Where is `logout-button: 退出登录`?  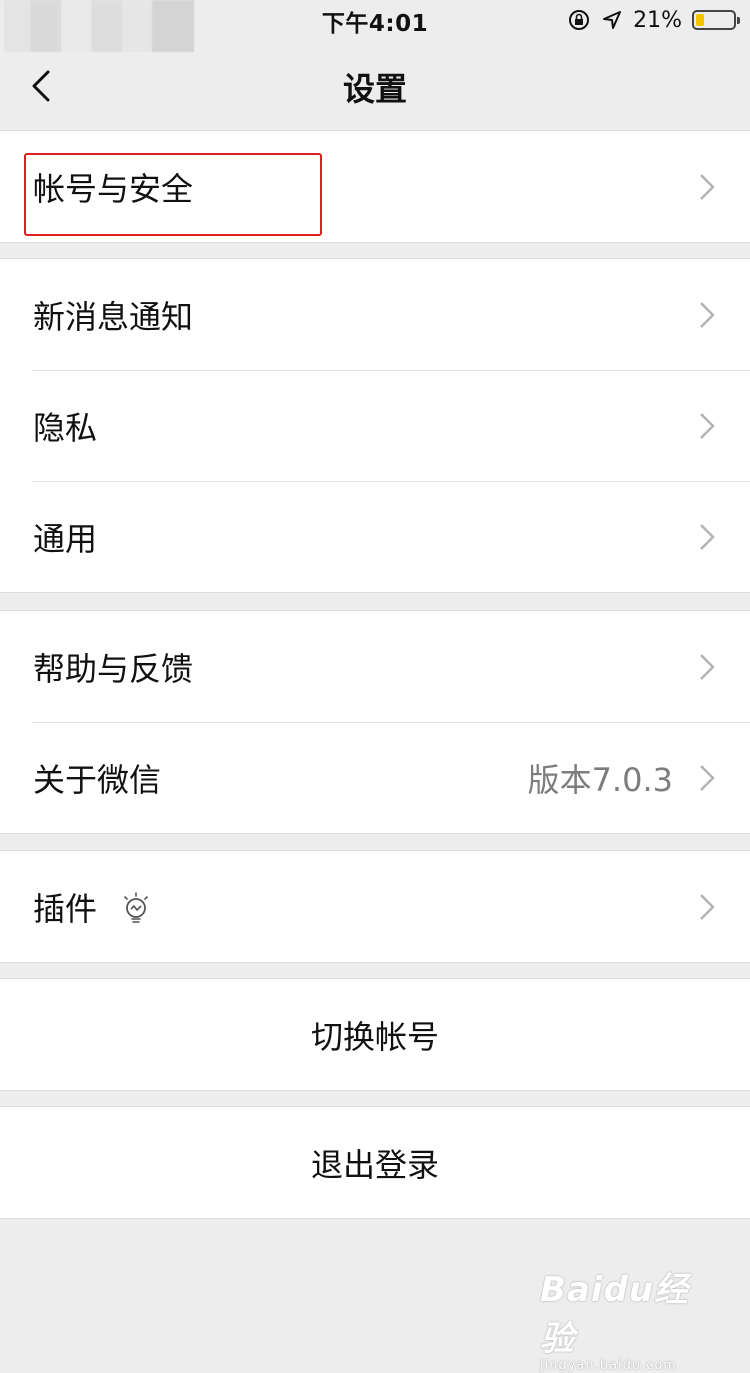 logout-button: 退出登录 is located at coordinates (375, 1162).